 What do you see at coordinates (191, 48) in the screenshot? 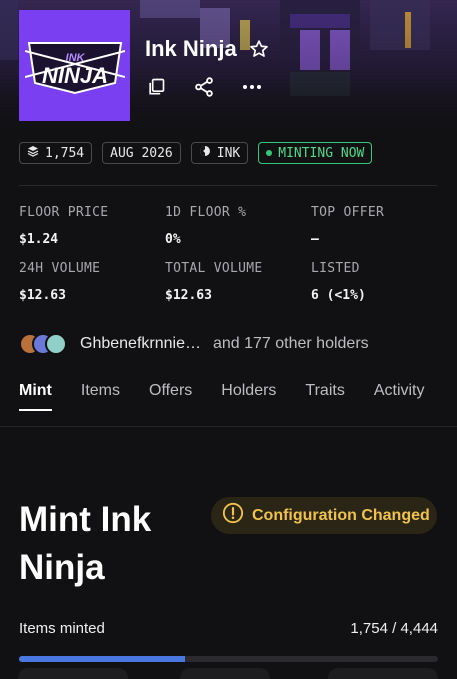
I see `collection-title: Ink Ninja` at bounding box center [191, 48].